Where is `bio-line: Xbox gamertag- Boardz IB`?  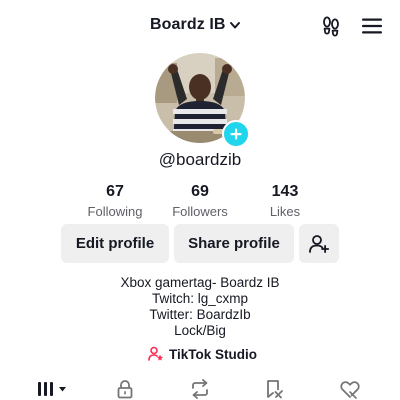 bio-line: Xbox gamertag- Boardz IB is located at coordinates (200, 282).